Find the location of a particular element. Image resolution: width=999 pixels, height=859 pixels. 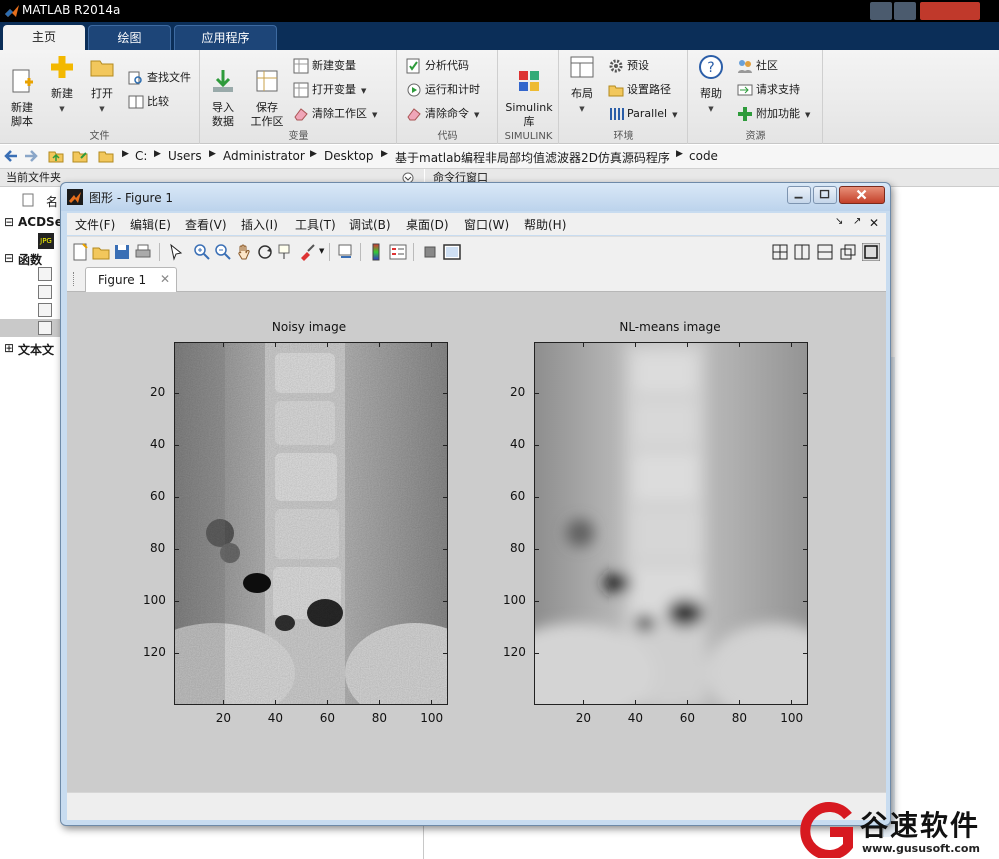

breadcrumb-item: Desktop is located at coordinates (349, 156).